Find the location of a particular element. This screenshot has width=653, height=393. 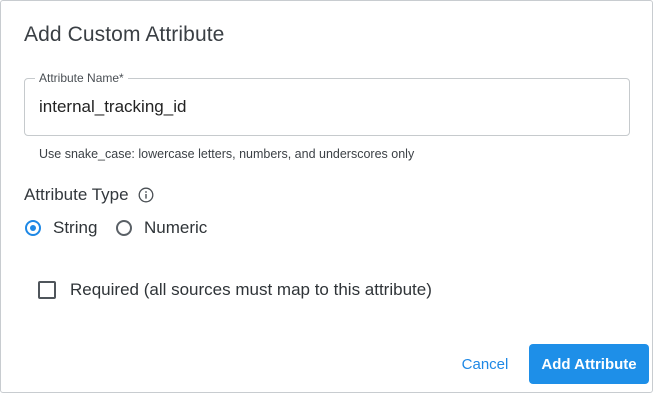

attribute-type-heading: Attribute Type is located at coordinates (89, 195).